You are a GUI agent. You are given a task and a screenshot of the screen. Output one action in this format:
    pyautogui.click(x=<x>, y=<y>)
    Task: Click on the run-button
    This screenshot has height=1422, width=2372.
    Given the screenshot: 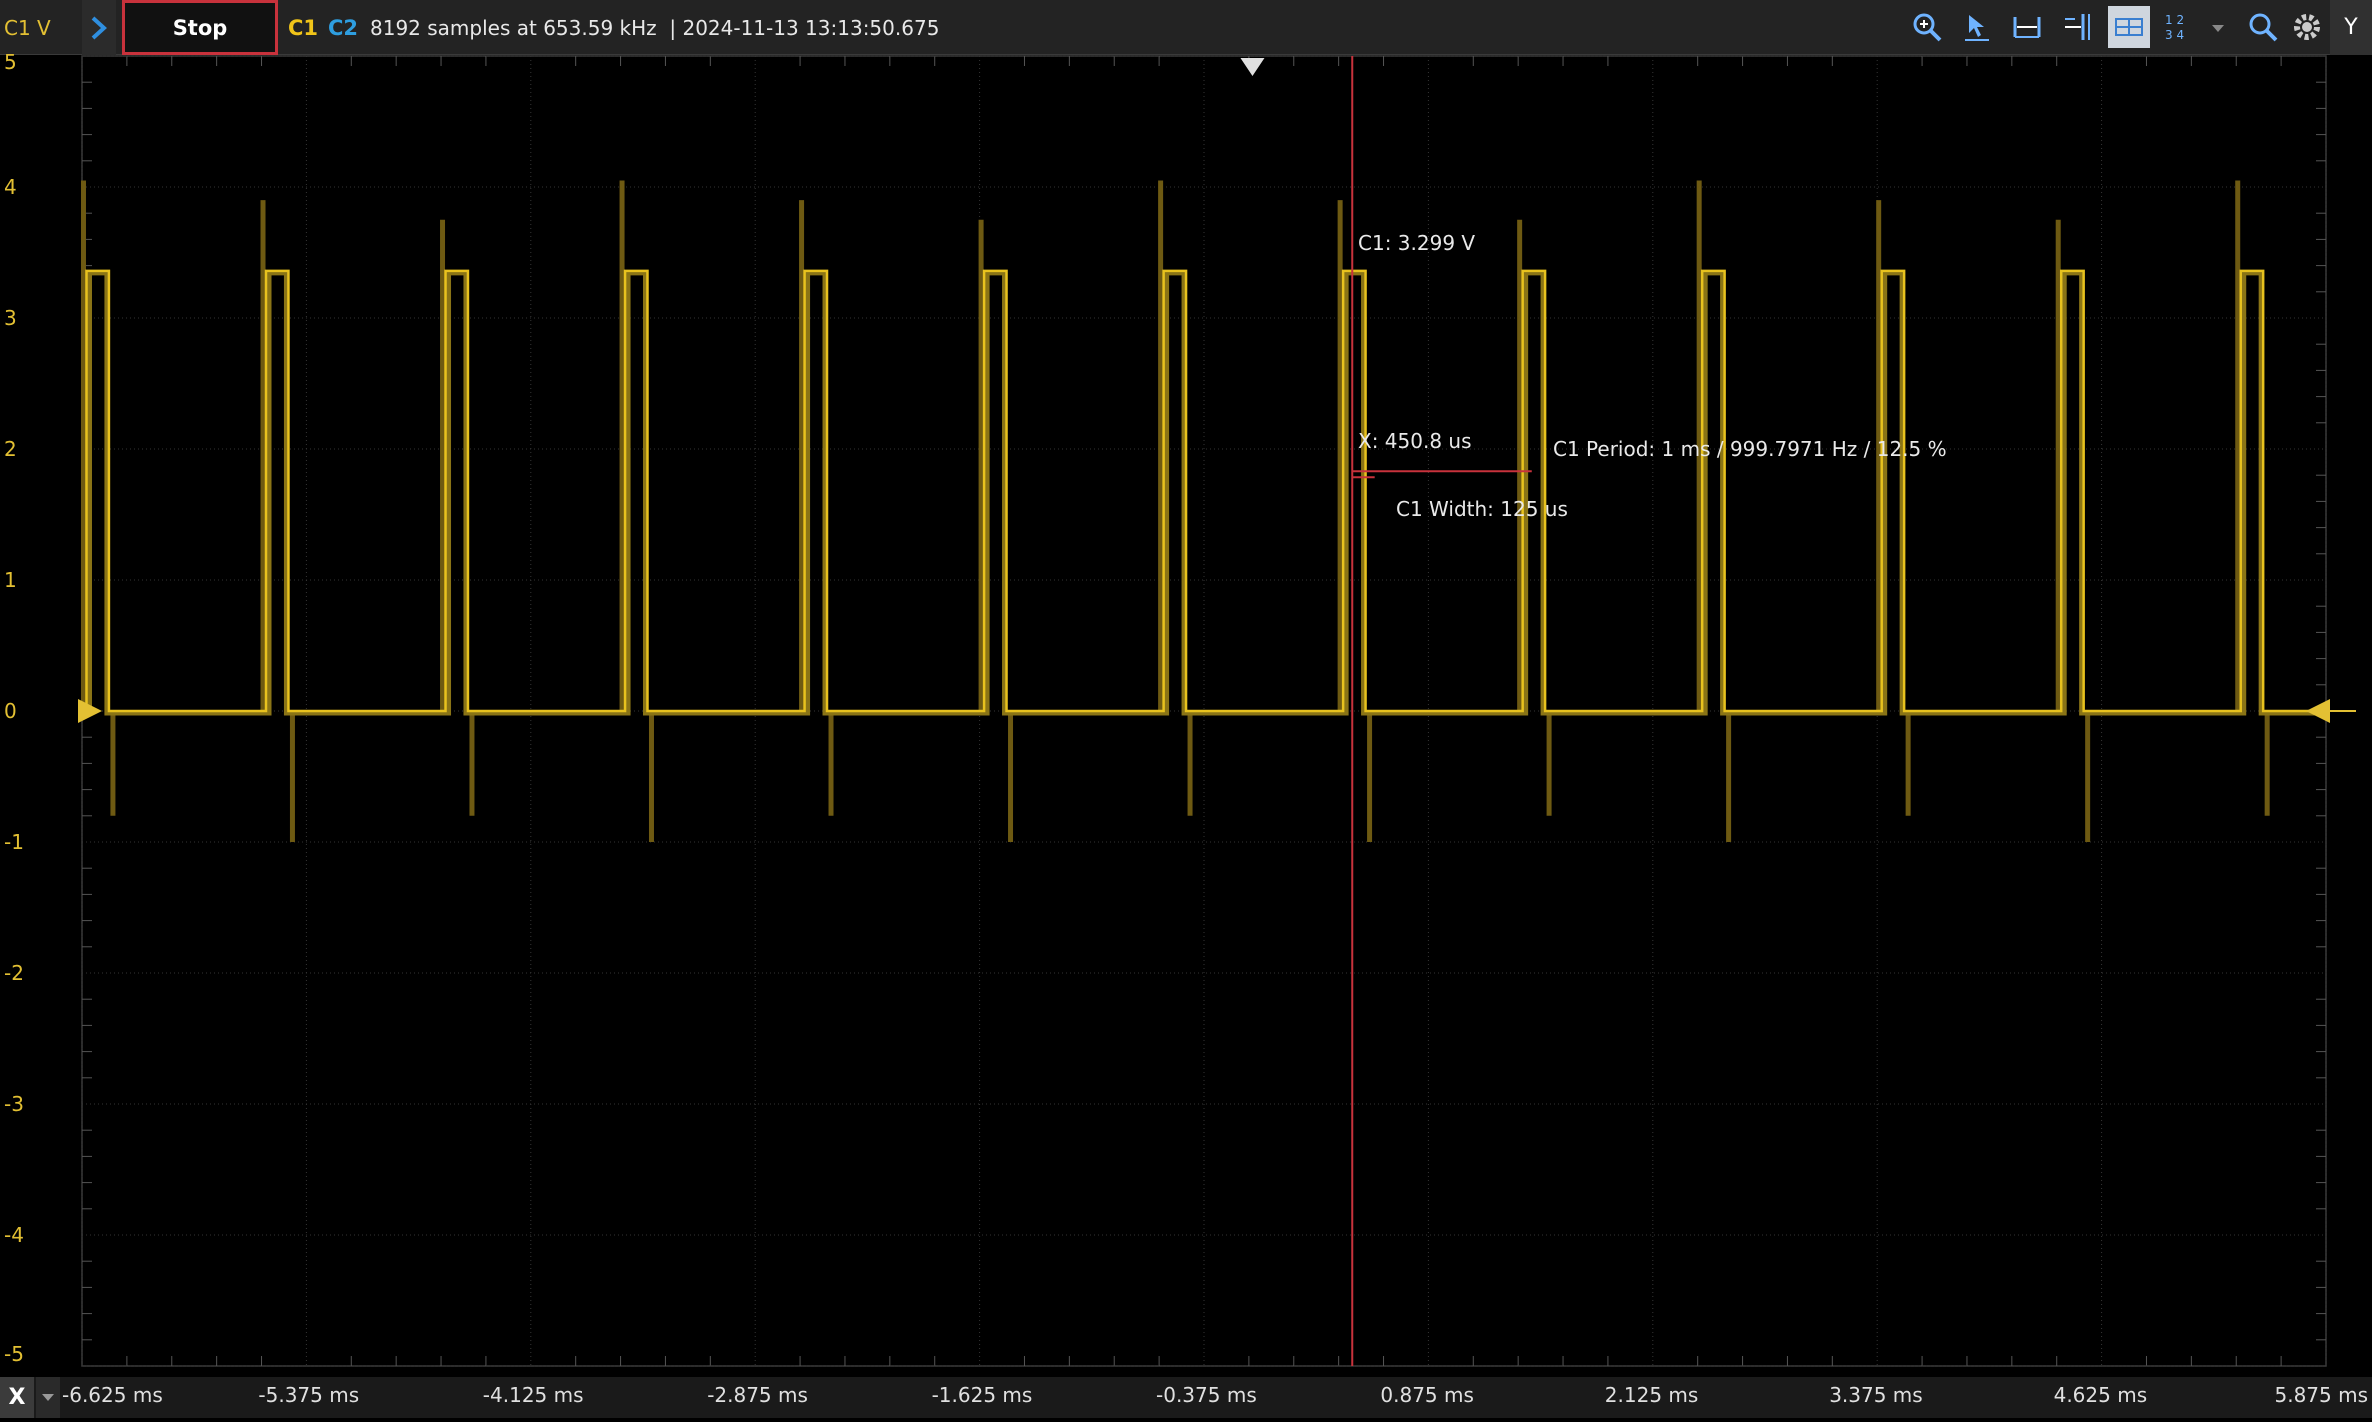 What is the action you would take?
    pyautogui.click(x=99, y=27)
    